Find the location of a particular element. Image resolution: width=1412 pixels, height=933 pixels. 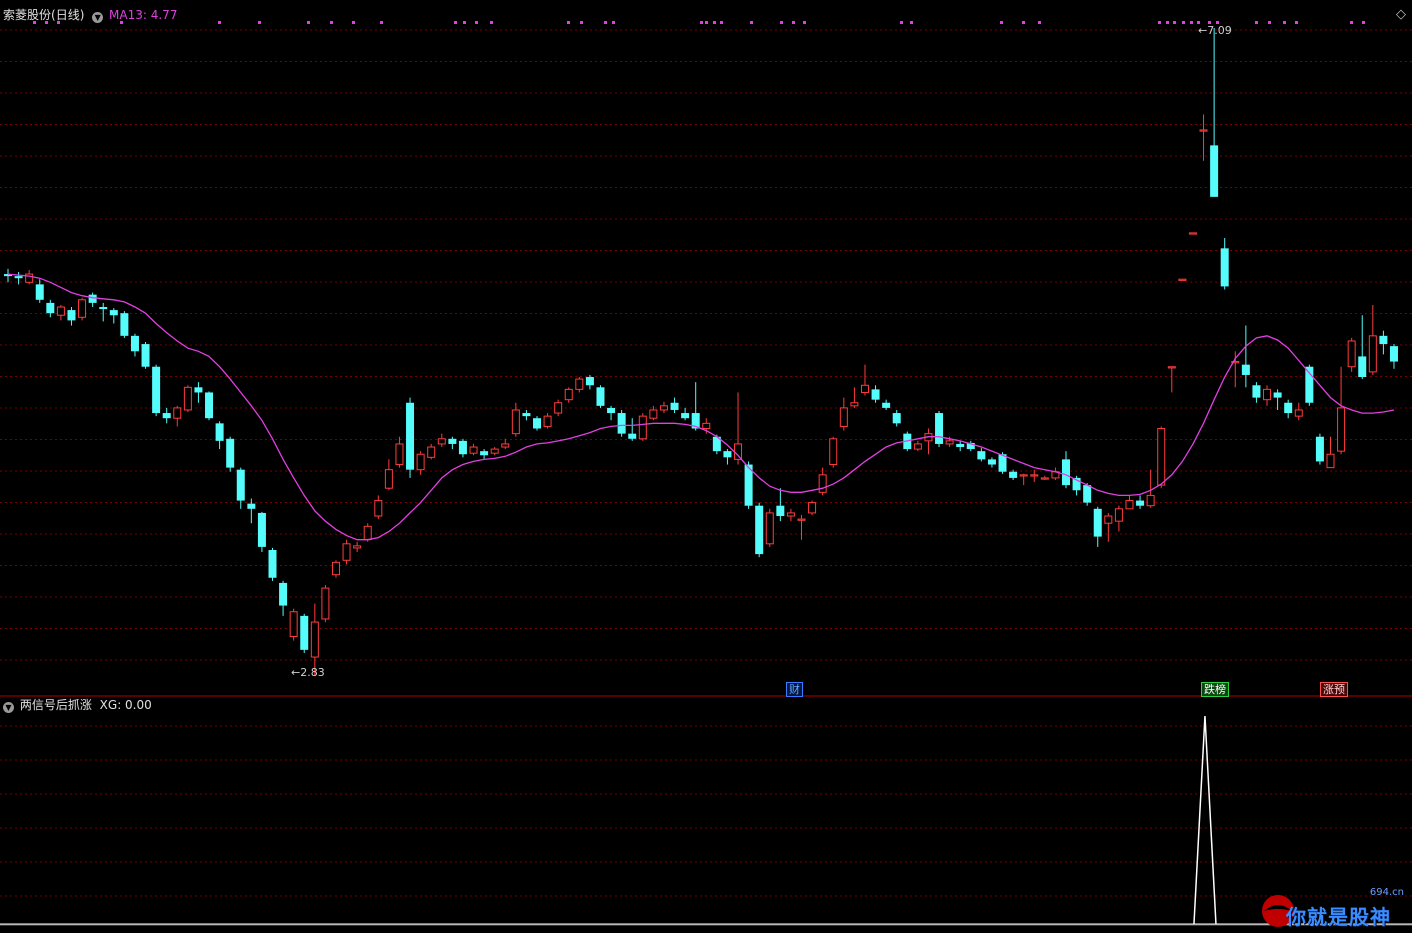

xg-signal-spike is located at coordinates (1205, 820).